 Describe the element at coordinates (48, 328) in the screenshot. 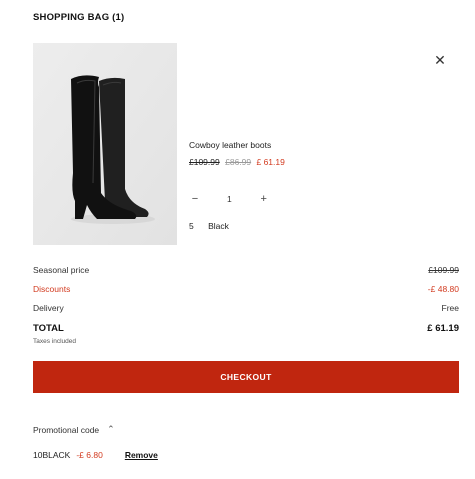

I see `total-label: TOTAL` at that location.